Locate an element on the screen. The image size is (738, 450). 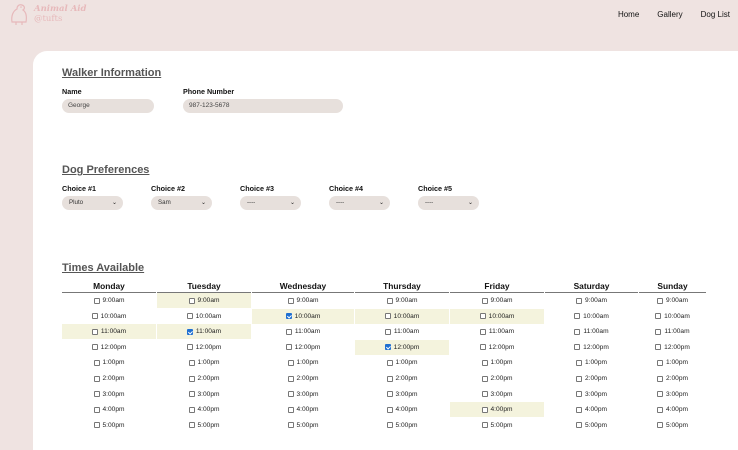
logo: Animal Aid @tufts is located at coordinates (47, 14).